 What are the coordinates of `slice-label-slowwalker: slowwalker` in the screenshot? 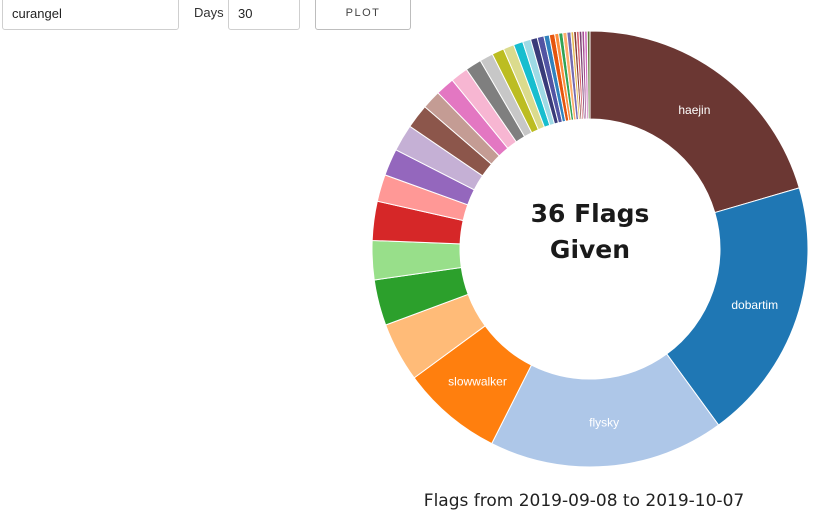 It's located at (477, 382).